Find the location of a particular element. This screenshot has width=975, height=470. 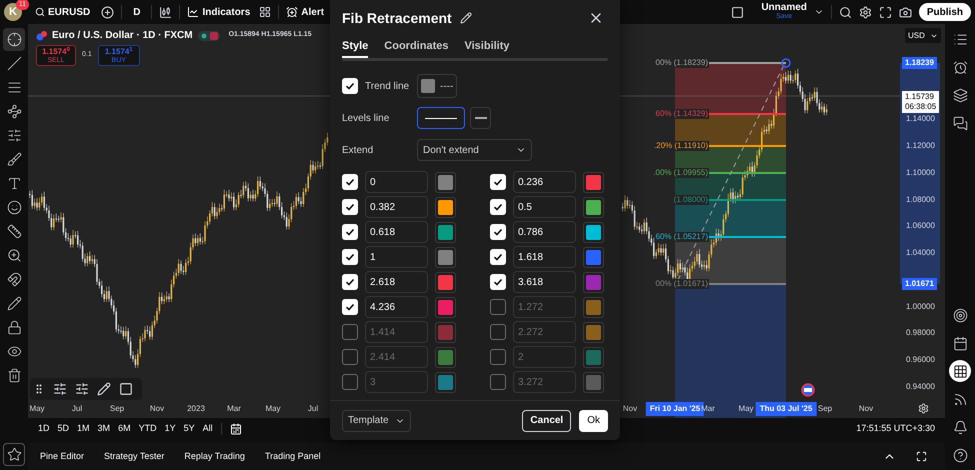

template-dropdown: Template is located at coordinates (376, 421).